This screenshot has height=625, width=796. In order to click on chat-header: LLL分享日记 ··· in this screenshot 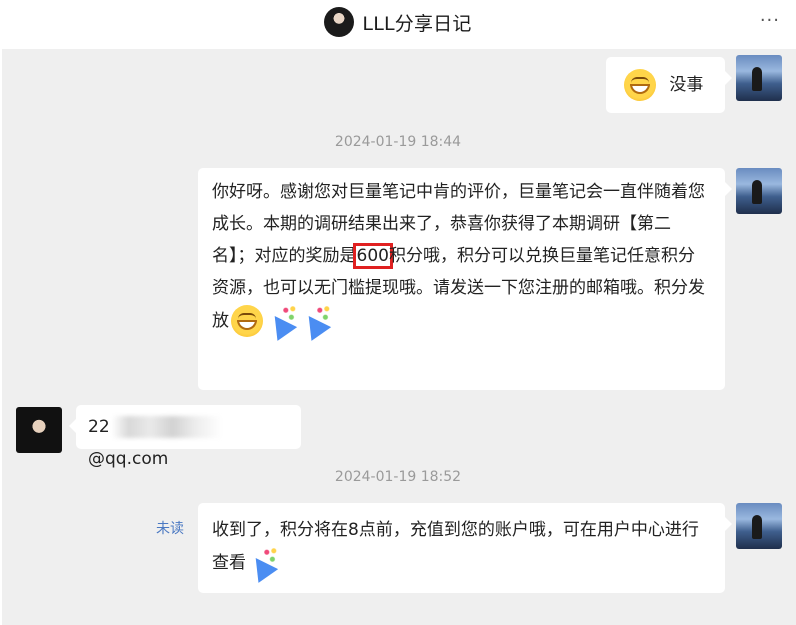, I will do `click(398, 22)`.